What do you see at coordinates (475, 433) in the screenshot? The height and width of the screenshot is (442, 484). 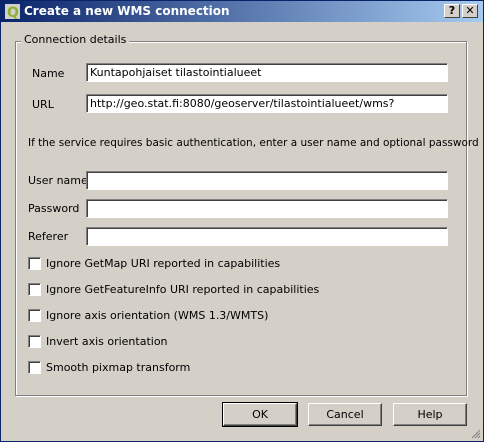 I see `resize-grip-icon` at bounding box center [475, 433].